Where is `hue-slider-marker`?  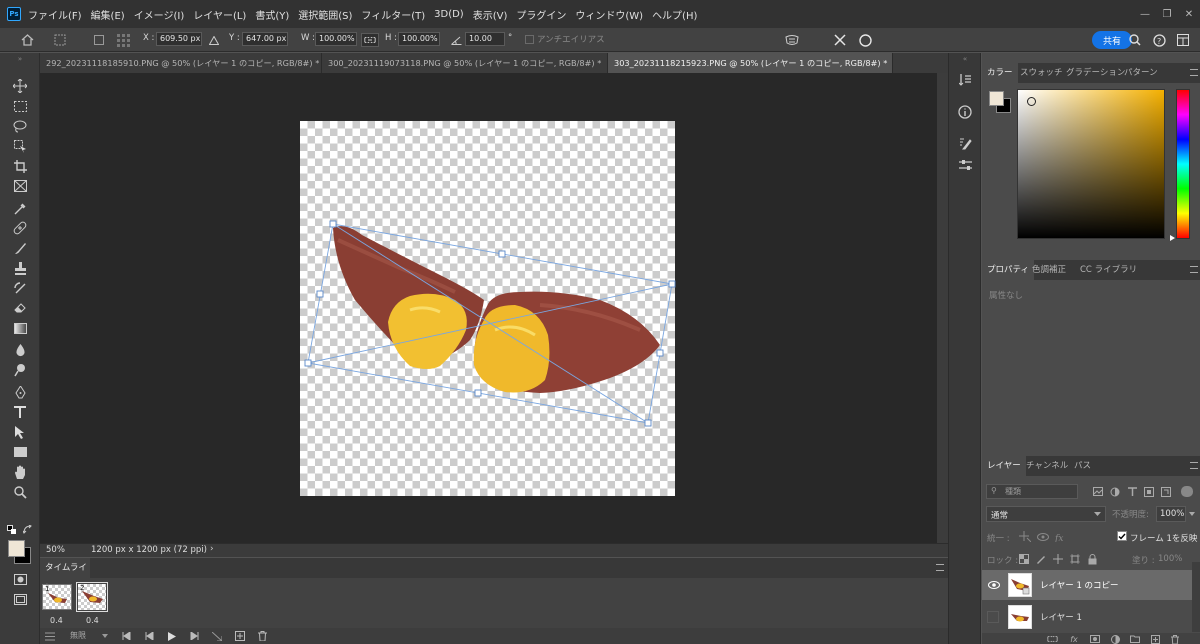
hue-slider-marker is located at coordinates (1172, 238).